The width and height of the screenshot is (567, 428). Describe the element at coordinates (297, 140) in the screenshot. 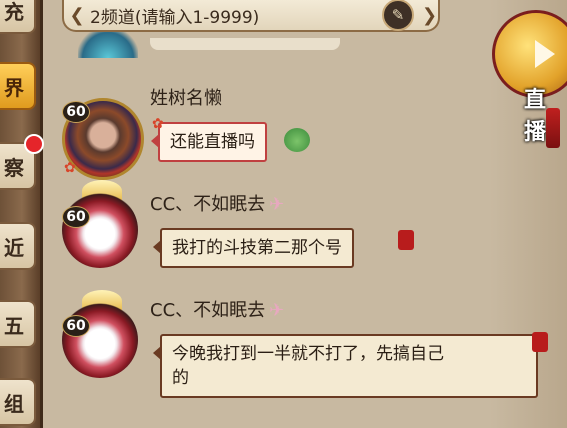

I see `frog-icon` at that location.